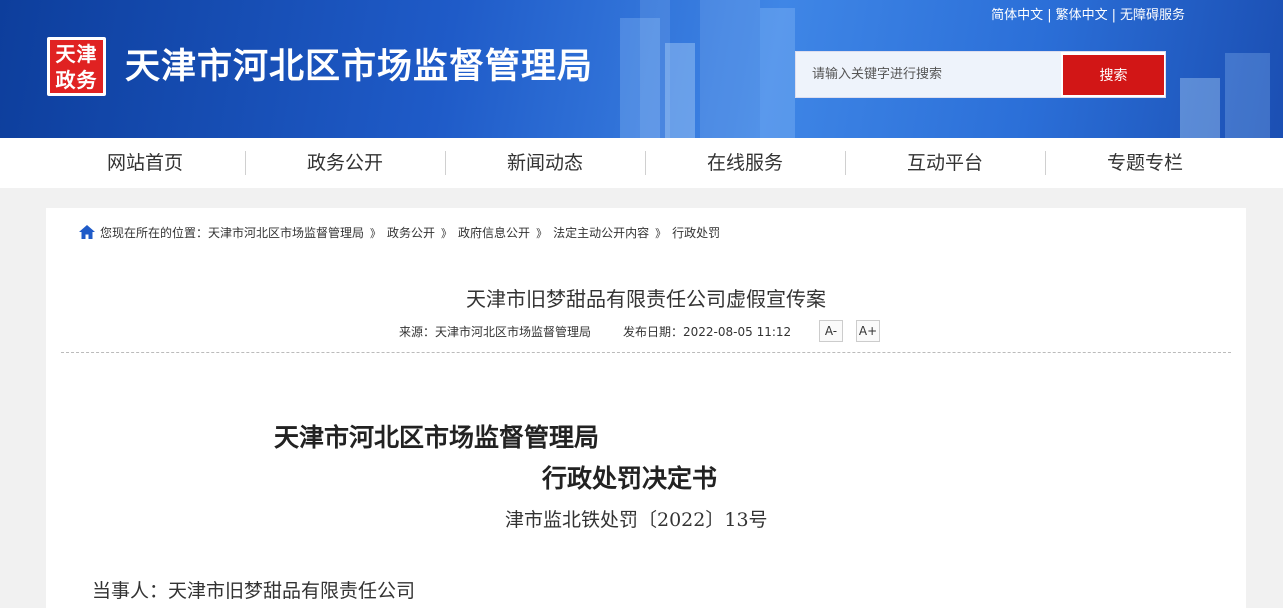 Image resolution: width=1283 pixels, height=608 pixels. What do you see at coordinates (87, 232) in the screenshot?
I see `home-icon` at bounding box center [87, 232].